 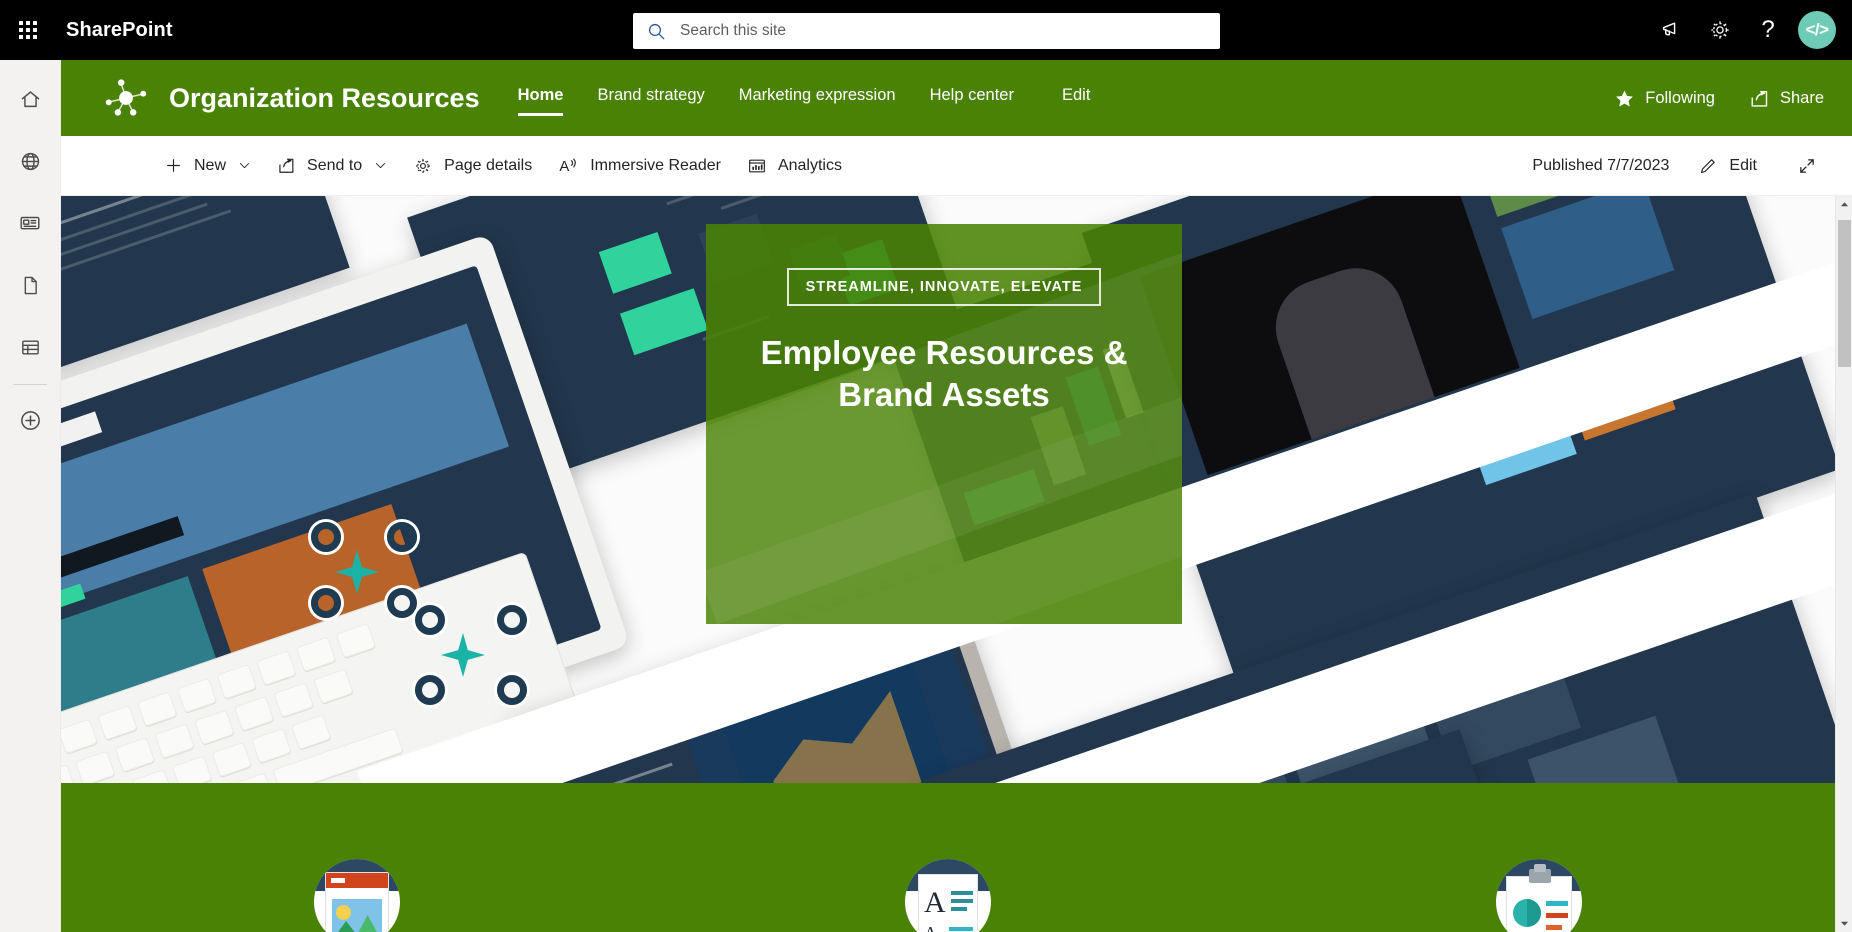 I want to click on send-to-button: Send to, so click(x=332, y=166).